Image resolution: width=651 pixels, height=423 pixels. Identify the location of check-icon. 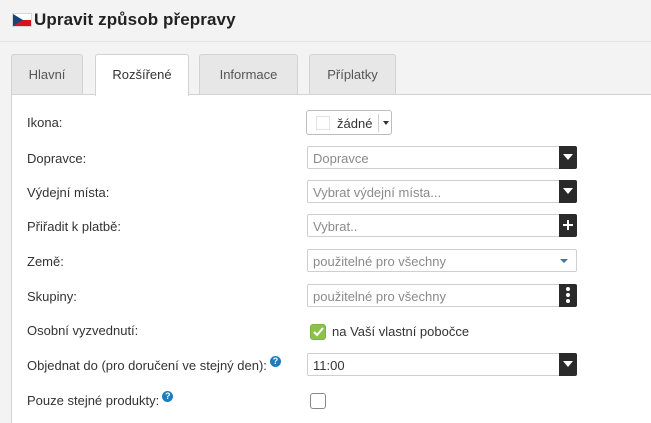
(318, 332).